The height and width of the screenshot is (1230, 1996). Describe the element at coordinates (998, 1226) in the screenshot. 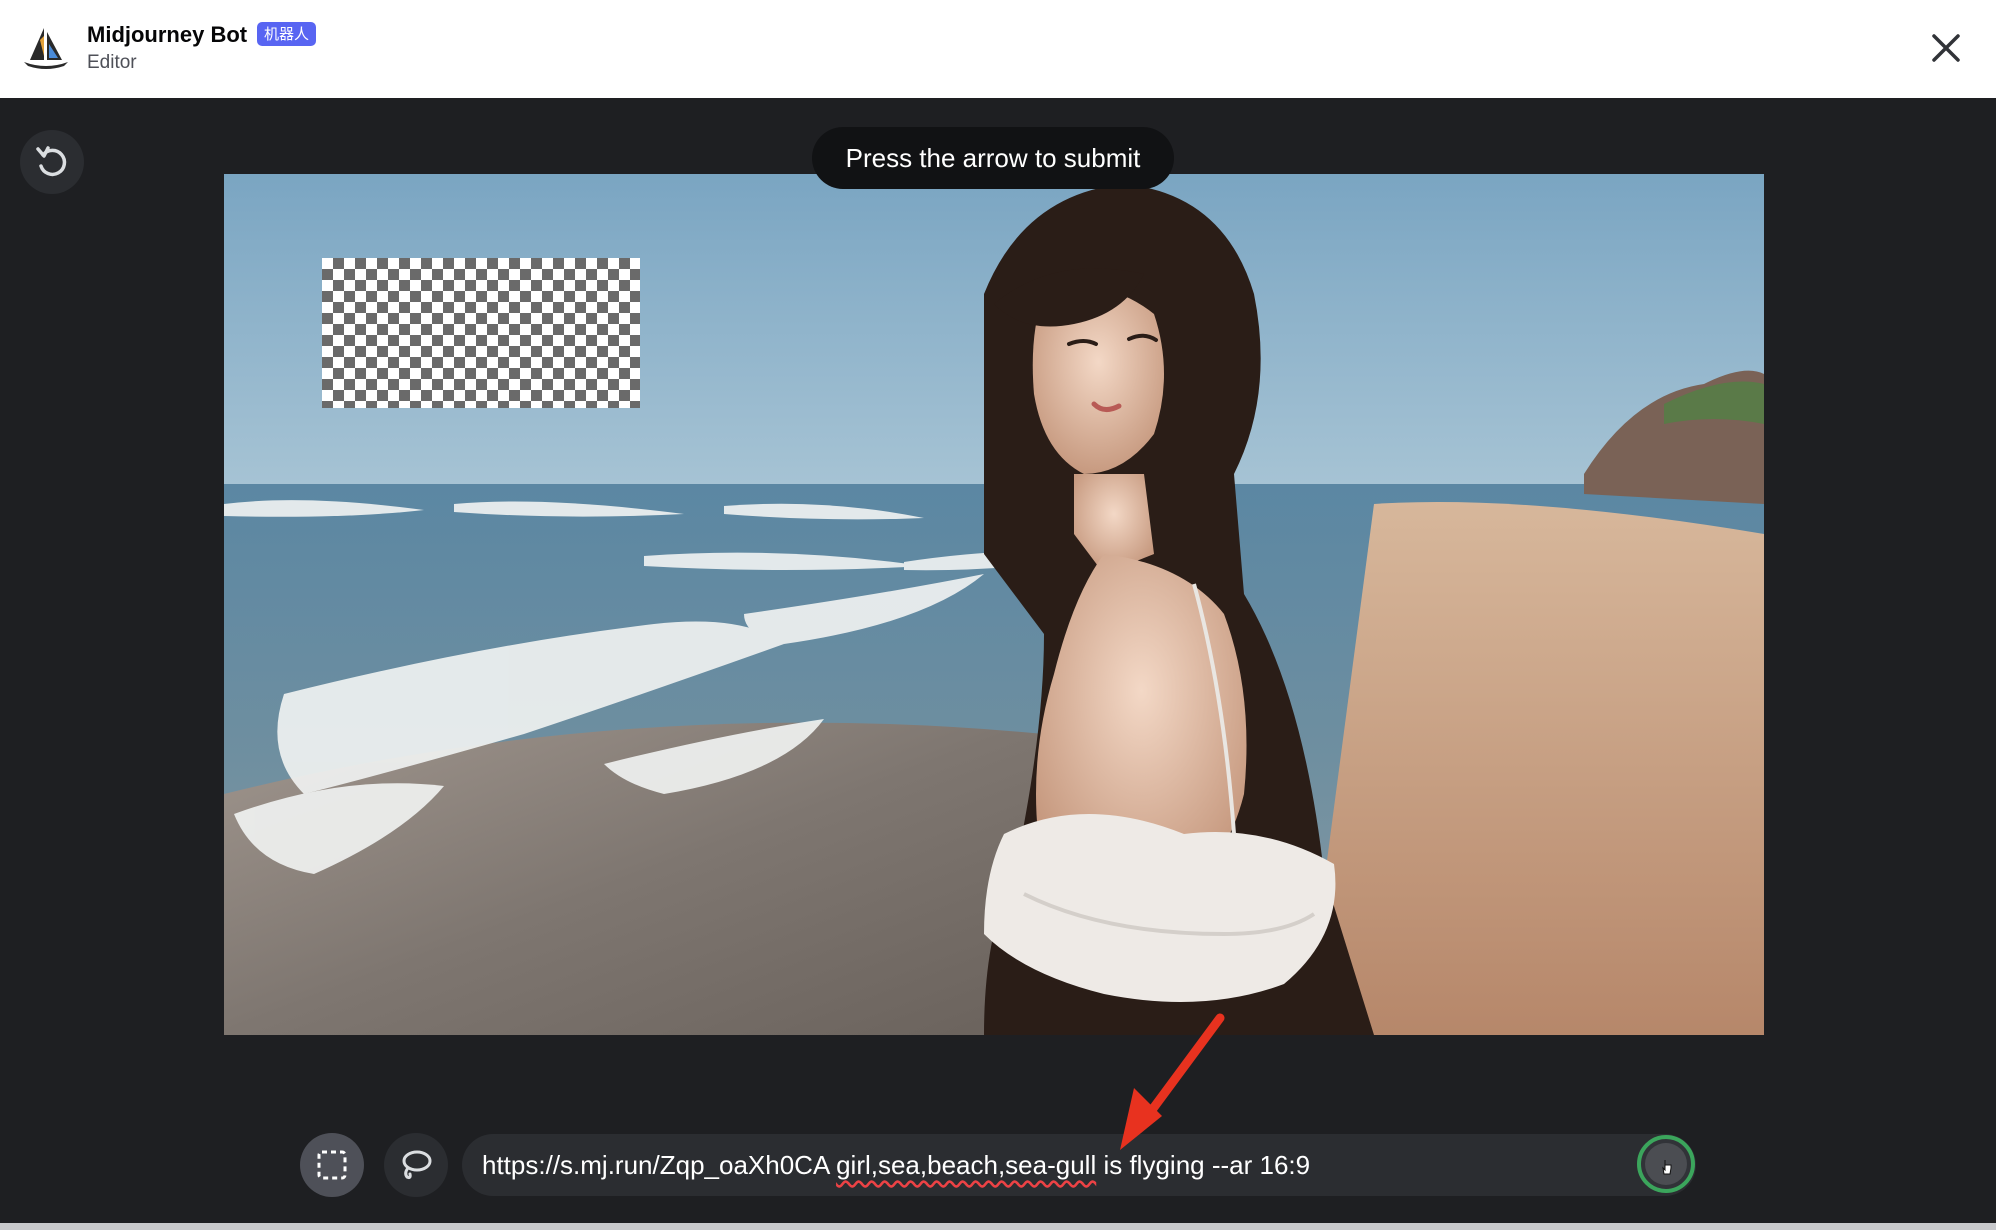

I see `window-bottom-edge` at that location.